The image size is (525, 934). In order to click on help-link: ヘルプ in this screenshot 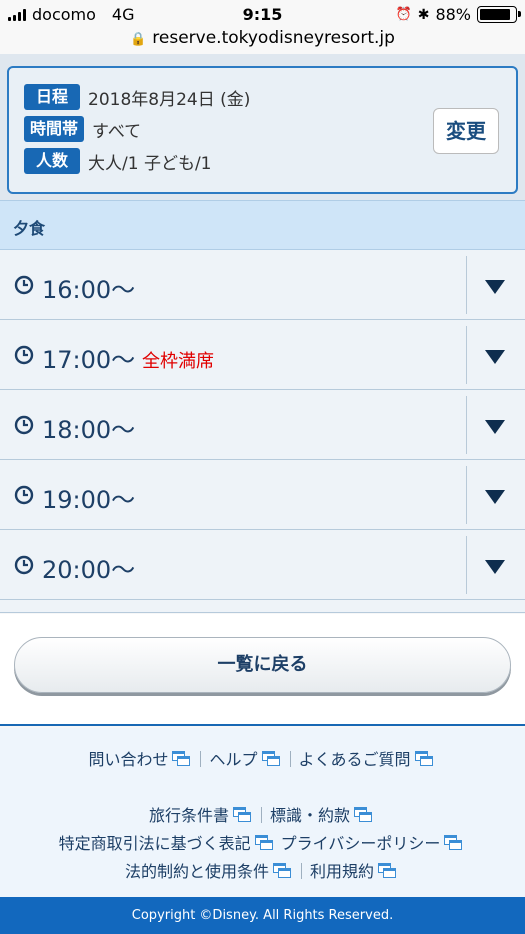, I will do `click(233, 759)`.